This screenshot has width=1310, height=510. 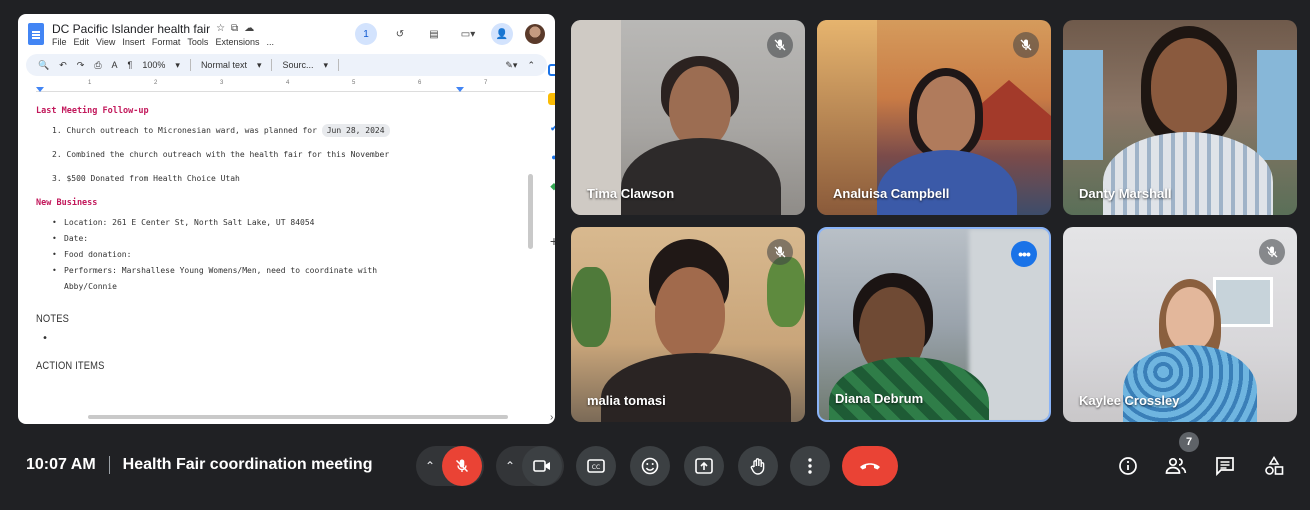 I want to click on chat-icon, so click(x=1225, y=466).